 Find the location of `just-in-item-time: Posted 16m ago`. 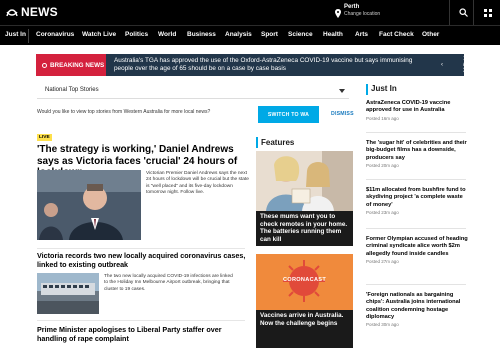

just-in-item-time: Posted 16m ago is located at coordinates (382, 118).